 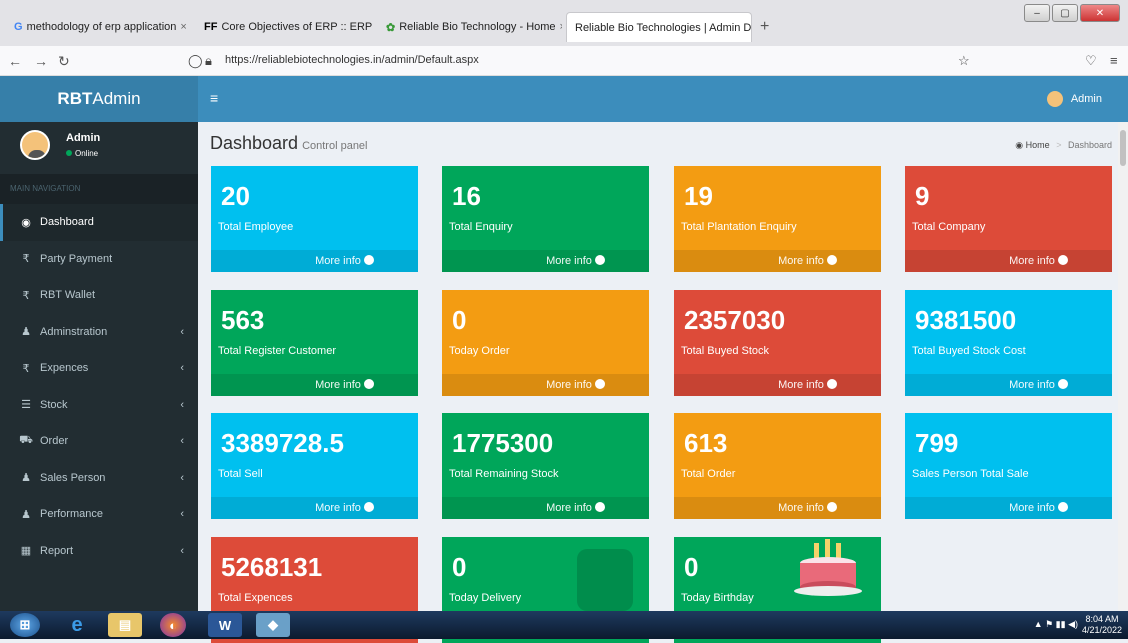 What do you see at coordinates (273, 625) in the screenshot?
I see `app-icon: ◆` at bounding box center [273, 625].